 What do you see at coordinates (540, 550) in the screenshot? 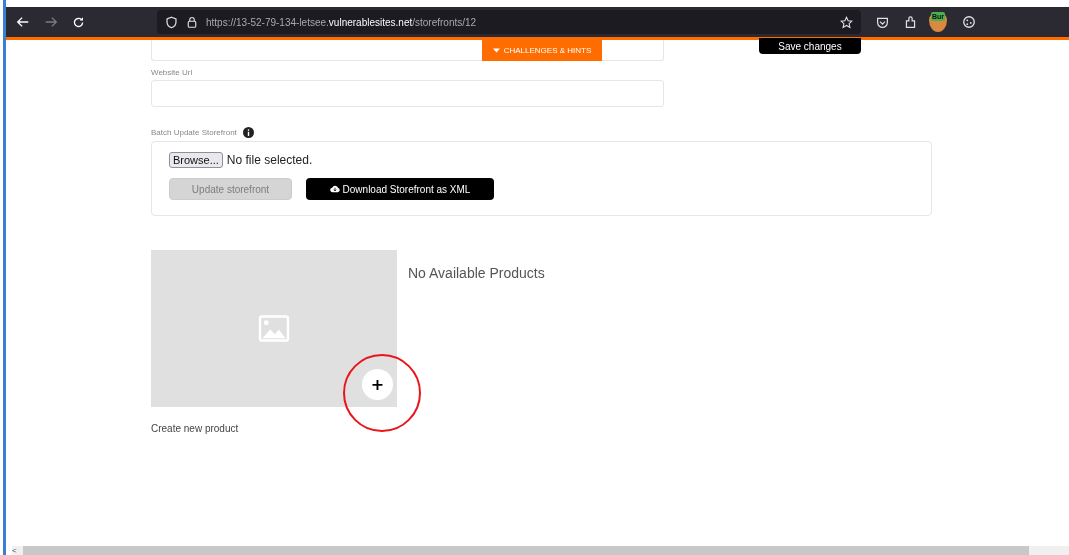
I see `horizontal-scrollbar: <` at bounding box center [540, 550].